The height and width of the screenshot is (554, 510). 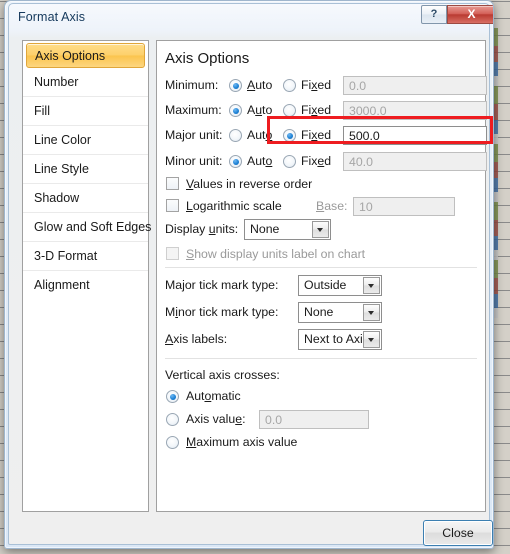 What do you see at coordinates (85, 55) in the screenshot?
I see `sidebar-item-axis-options: Axis Options` at bounding box center [85, 55].